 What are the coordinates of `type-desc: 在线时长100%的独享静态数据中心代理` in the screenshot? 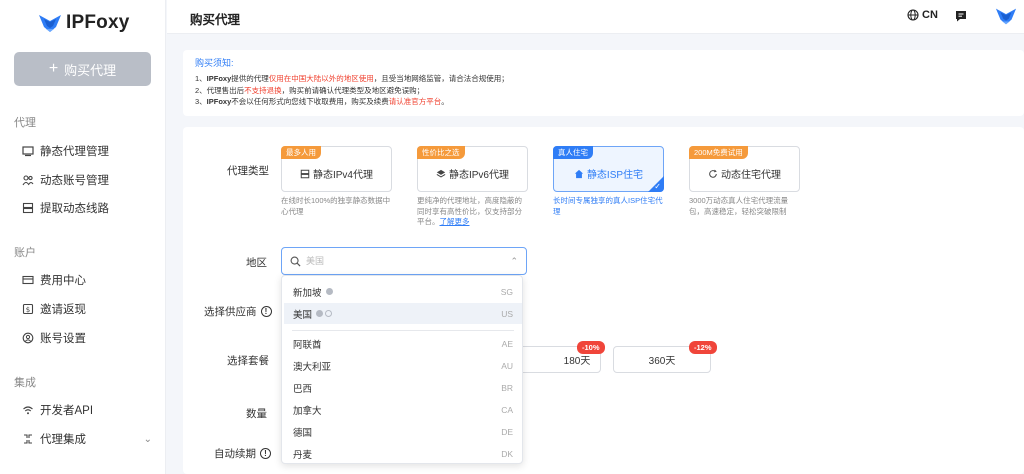 It's located at (336, 206).